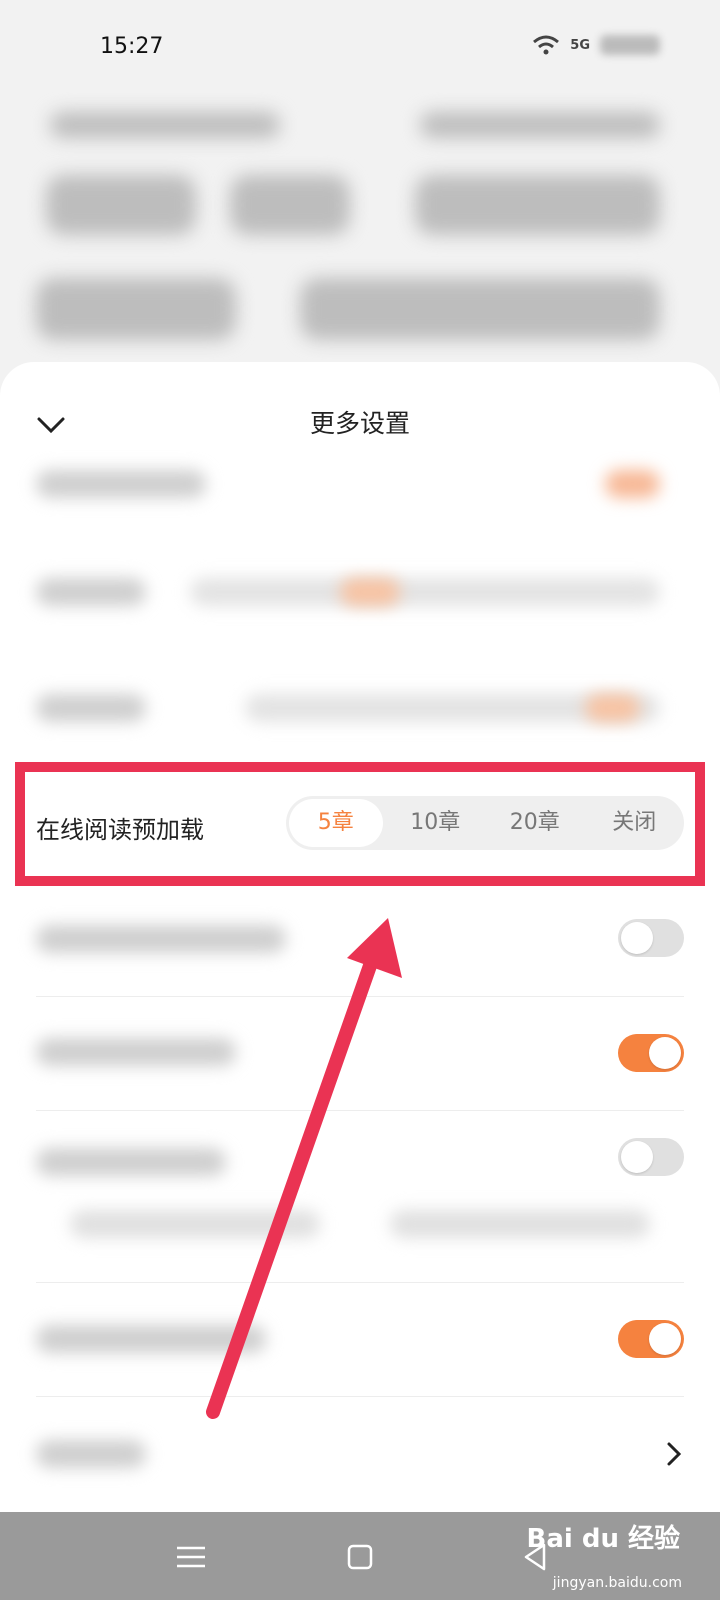  Describe the element at coordinates (674, 1454) in the screenshot. I see `chevron-right-icon` at that location.